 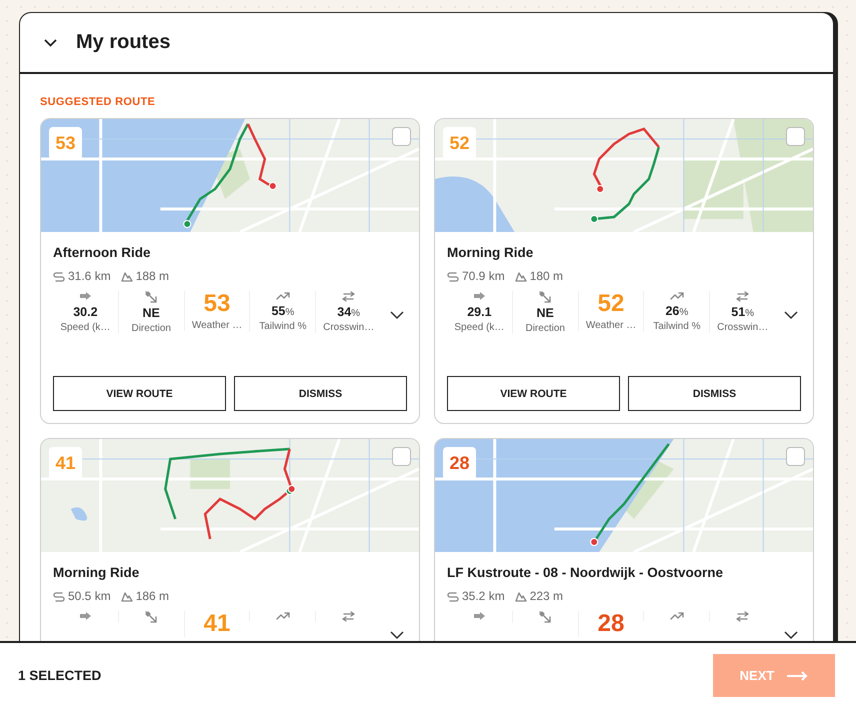 I want to click on score-badge: 28, so click(x=459, y=463).